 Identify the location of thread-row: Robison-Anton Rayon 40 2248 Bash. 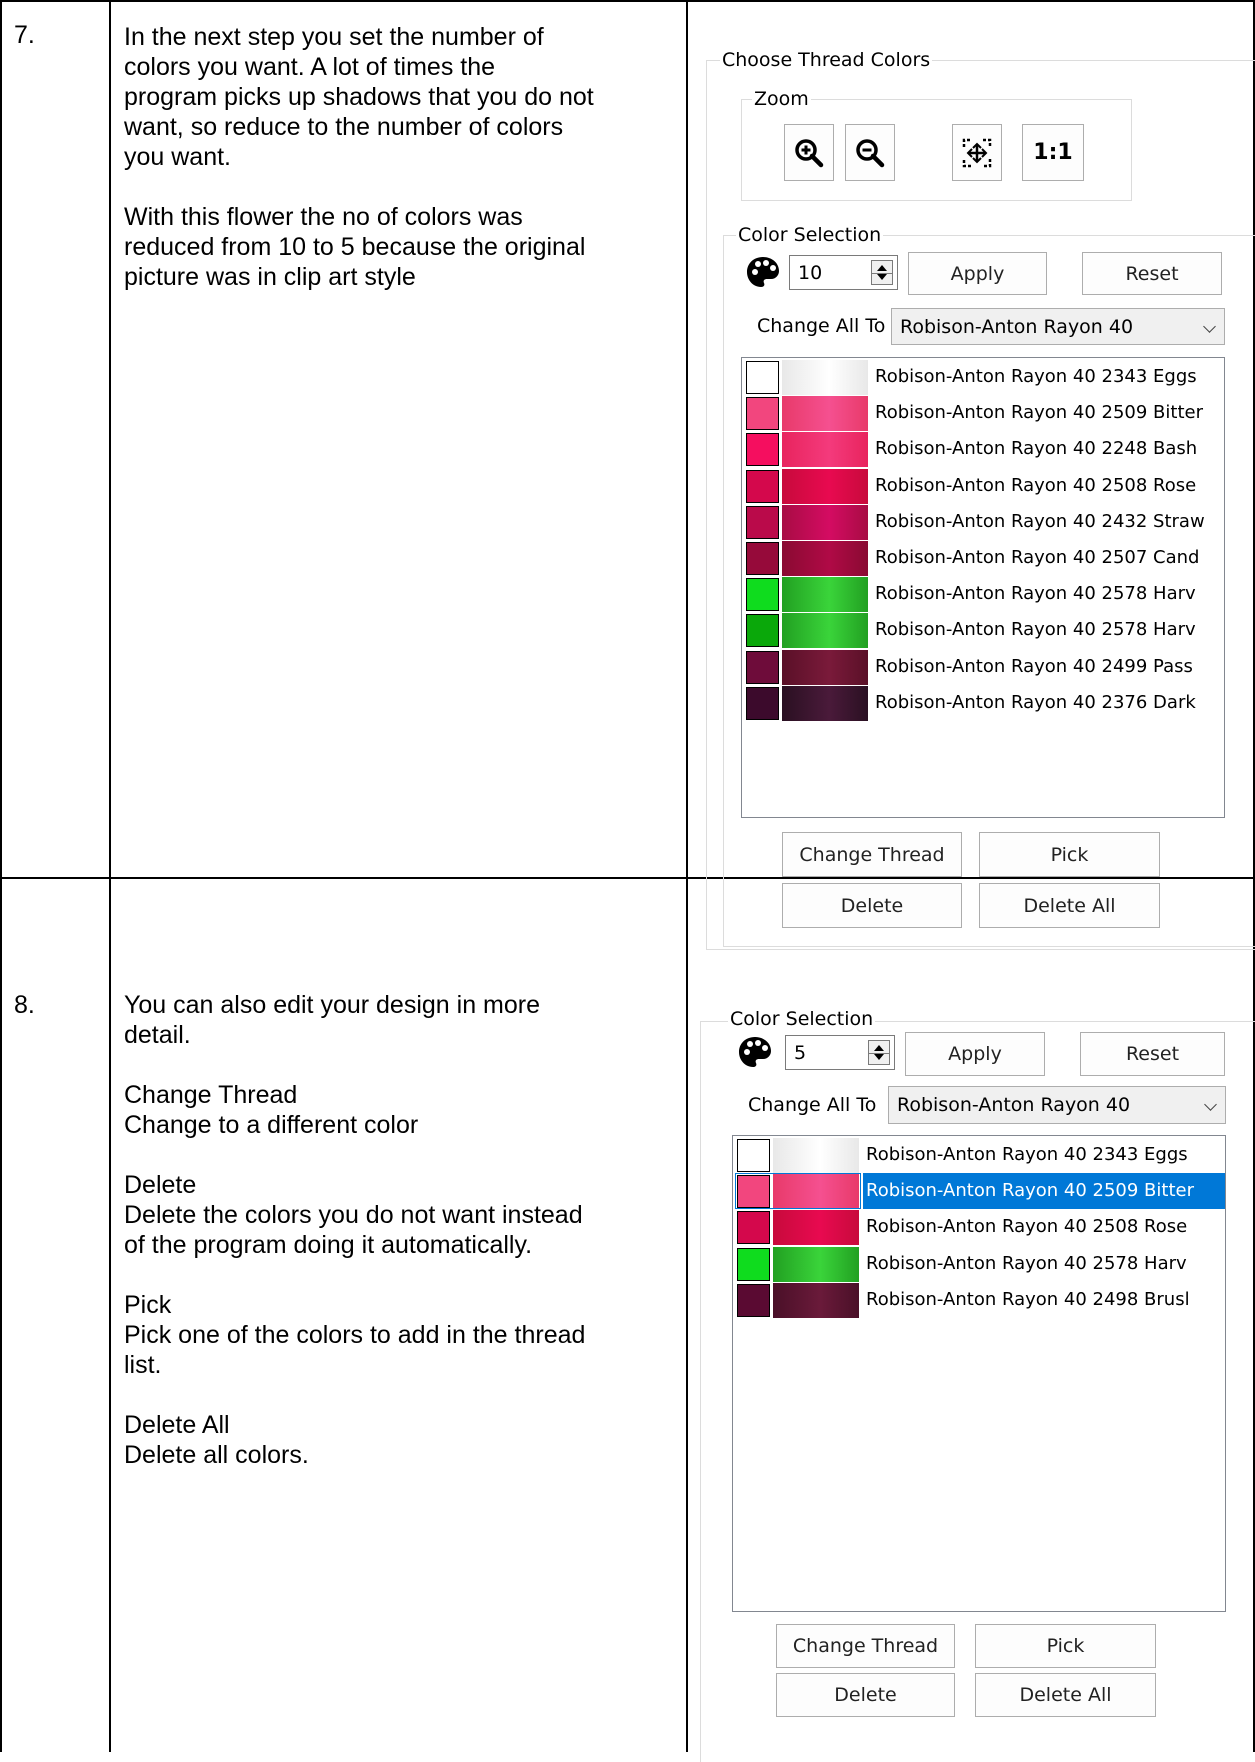
(984, 449).